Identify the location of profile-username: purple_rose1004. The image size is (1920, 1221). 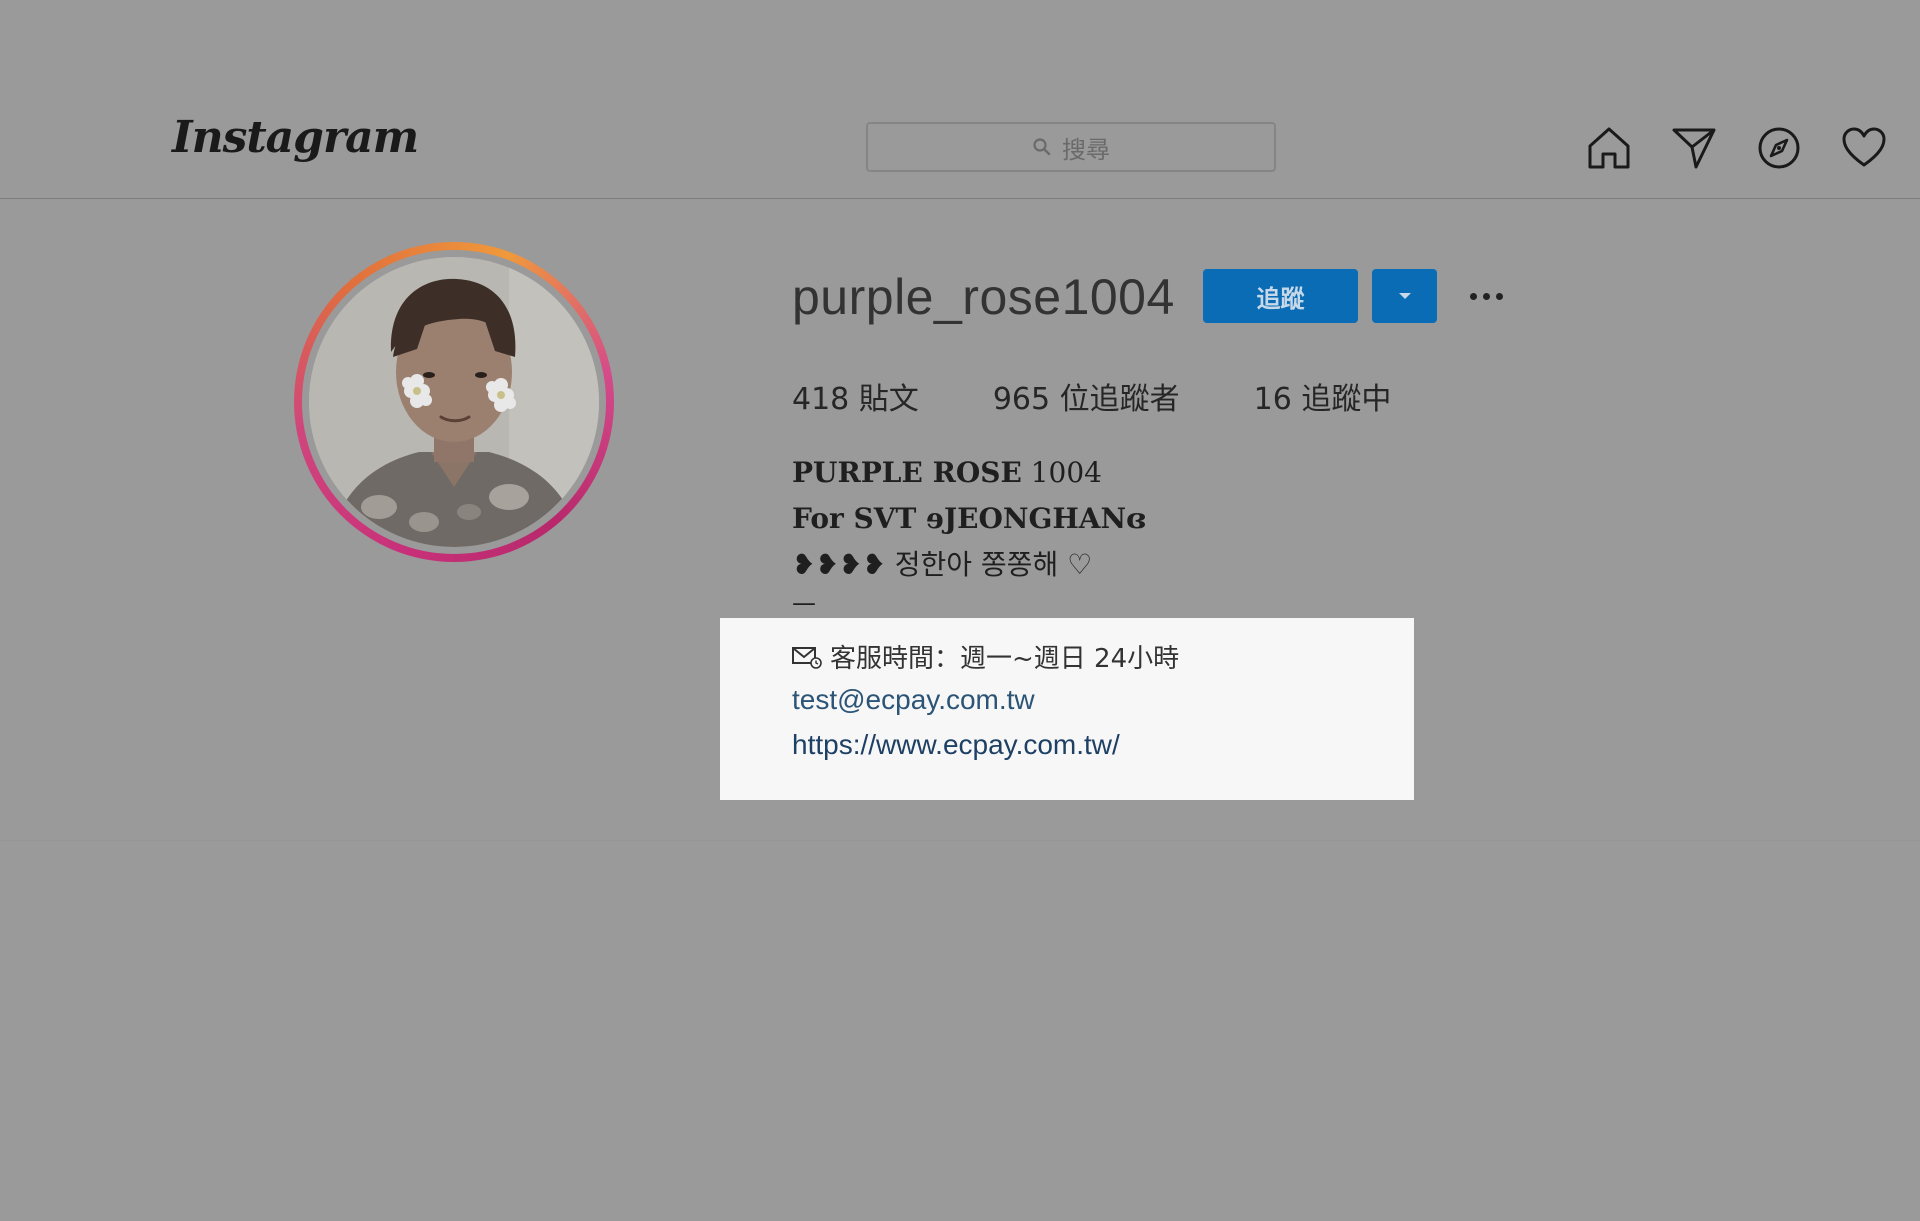
(983, 297).